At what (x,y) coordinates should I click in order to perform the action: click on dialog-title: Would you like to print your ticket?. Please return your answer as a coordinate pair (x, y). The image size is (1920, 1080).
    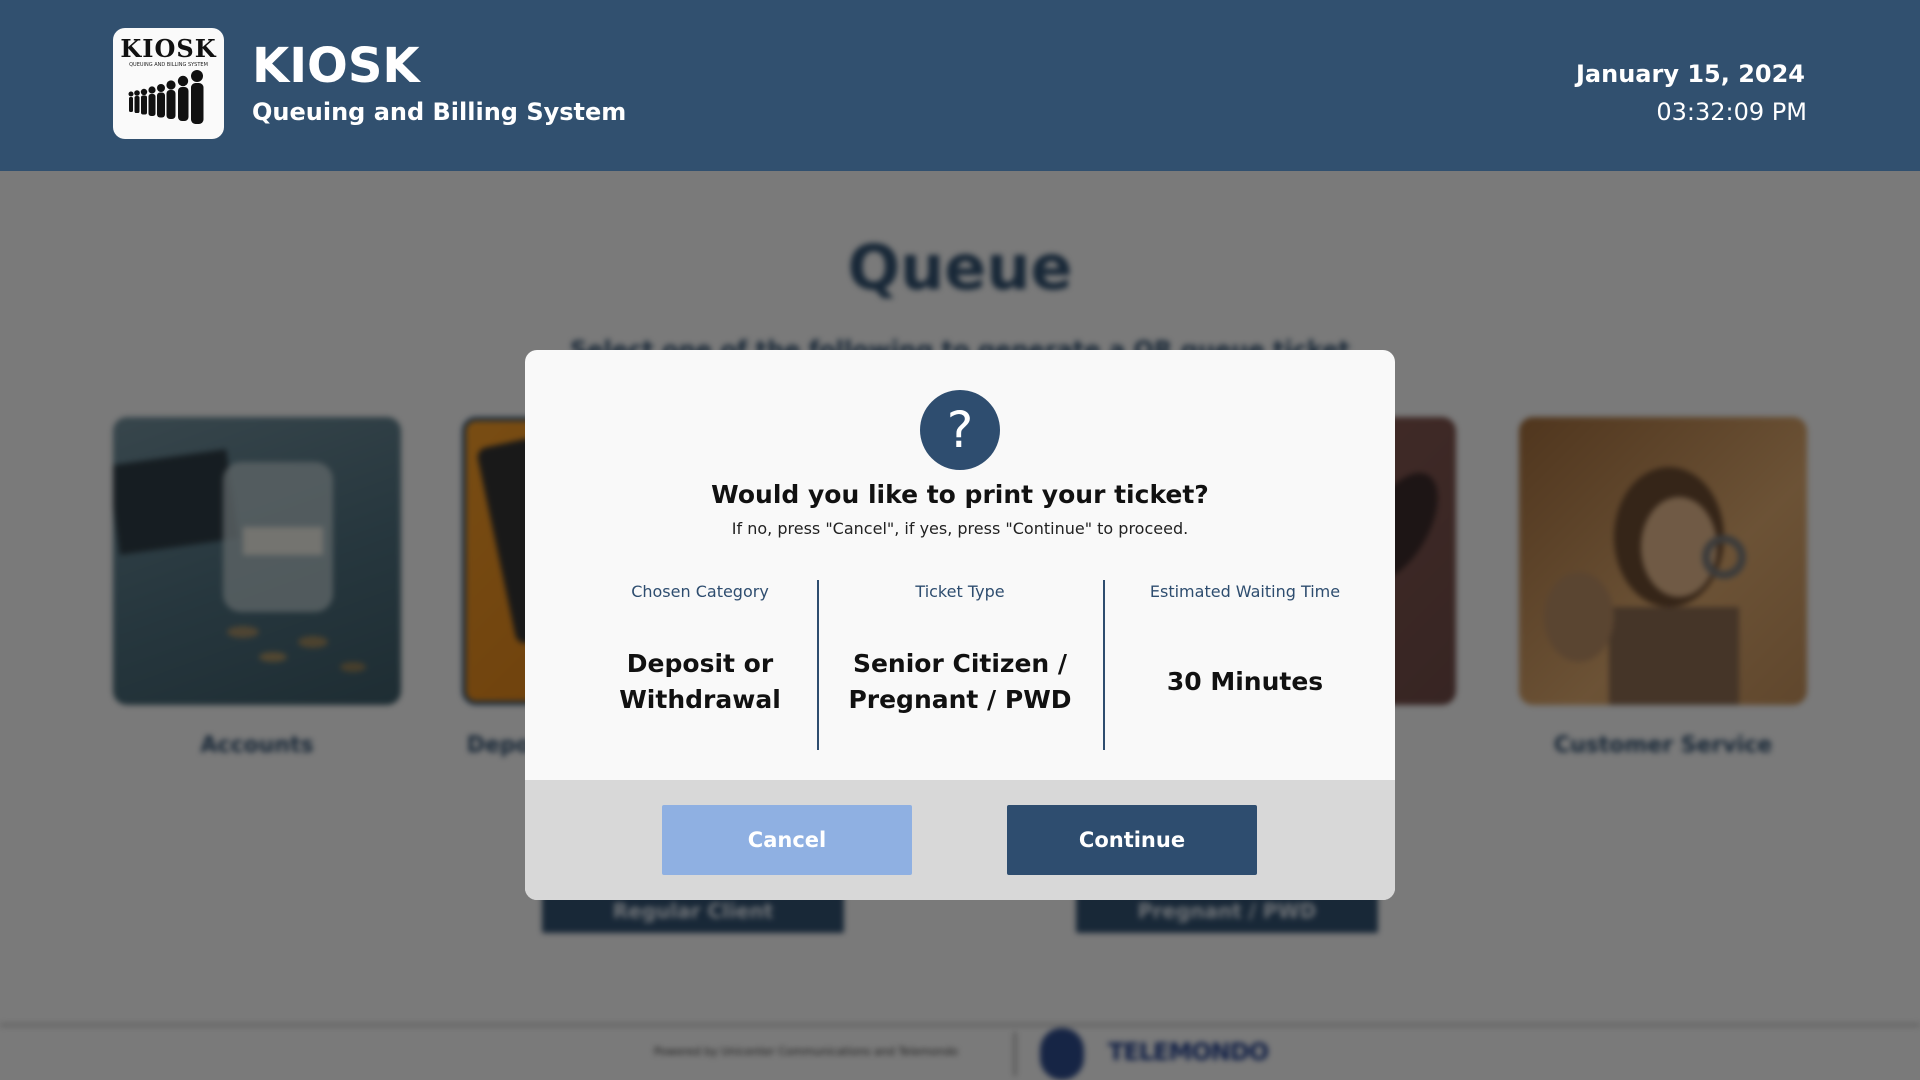
    Looking at the image, I should click on (960, 494).